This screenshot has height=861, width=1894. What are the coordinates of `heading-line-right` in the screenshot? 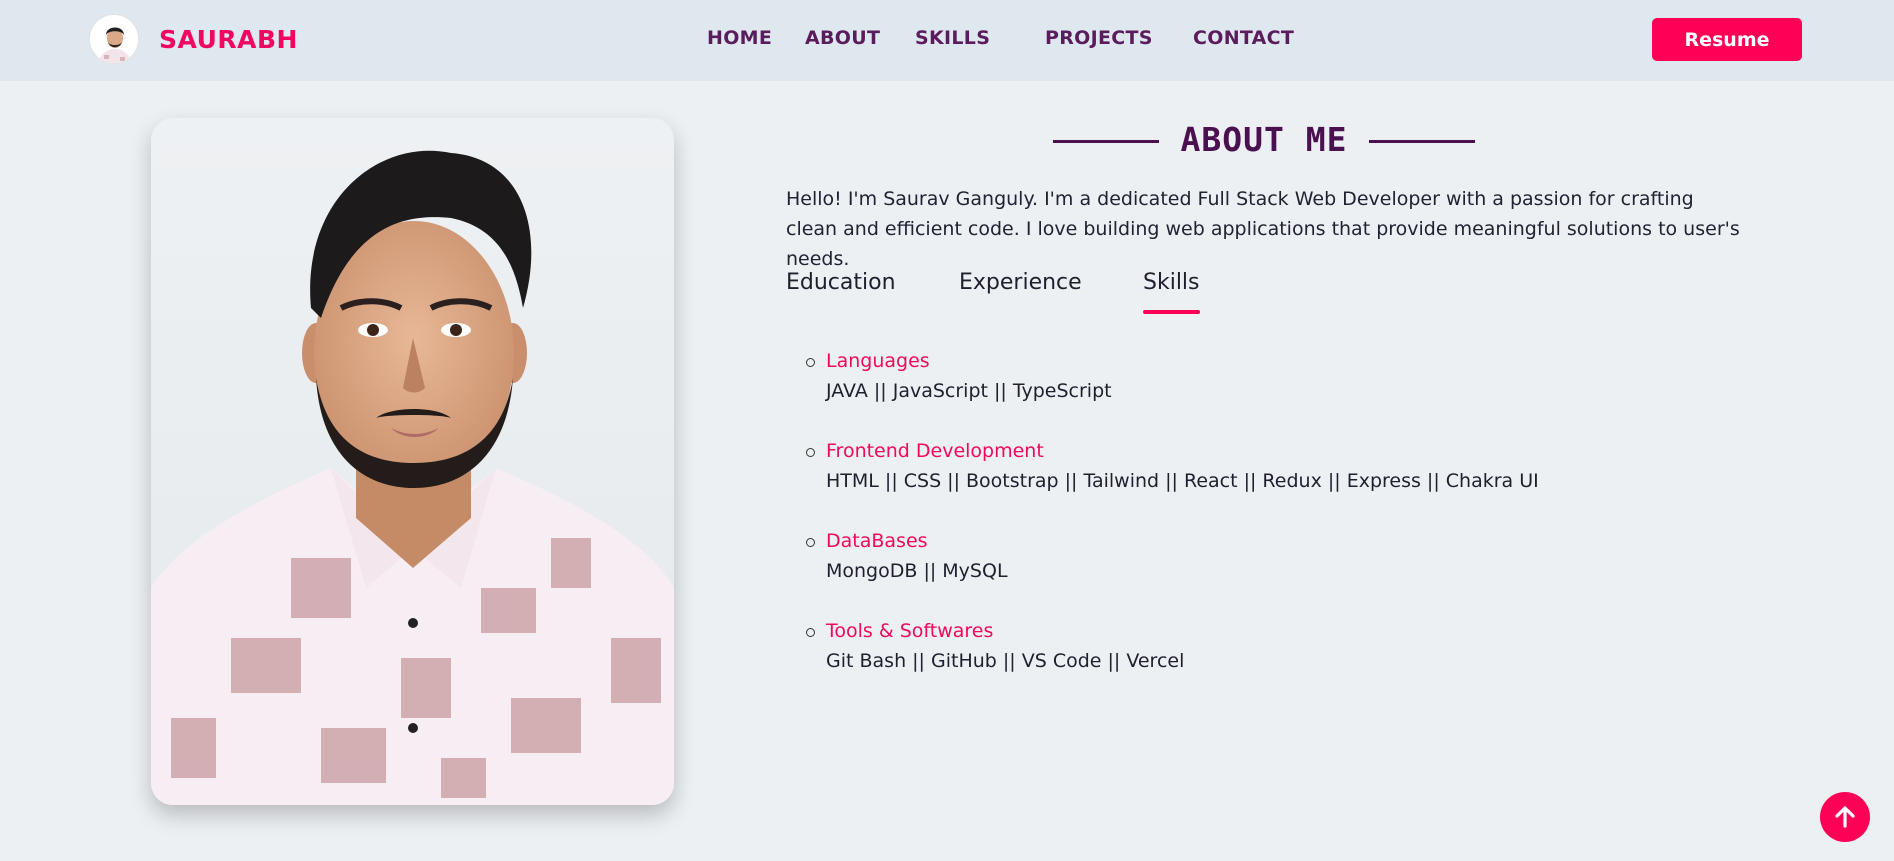 It's located at (1422, 141).